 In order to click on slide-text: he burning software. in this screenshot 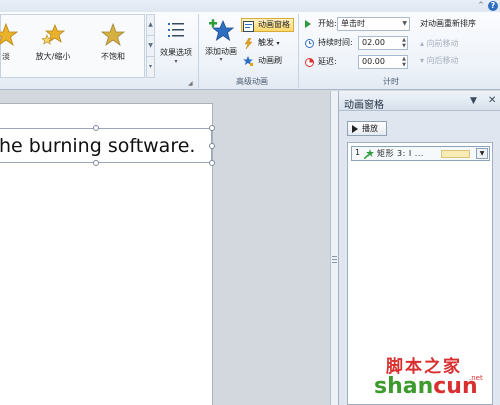, I will do `click(97, 146)`.